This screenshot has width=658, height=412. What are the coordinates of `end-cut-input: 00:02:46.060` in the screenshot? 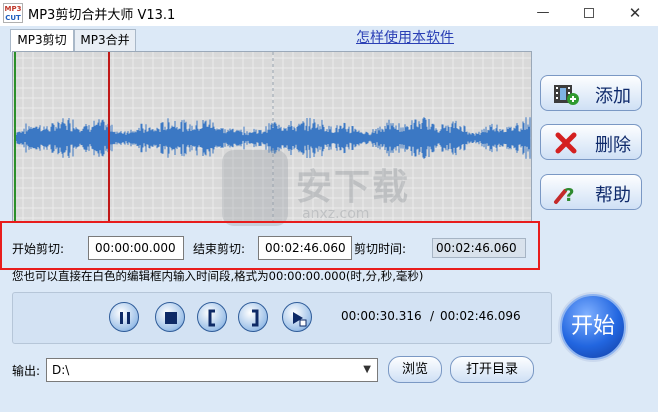 It's located at (305, 248).